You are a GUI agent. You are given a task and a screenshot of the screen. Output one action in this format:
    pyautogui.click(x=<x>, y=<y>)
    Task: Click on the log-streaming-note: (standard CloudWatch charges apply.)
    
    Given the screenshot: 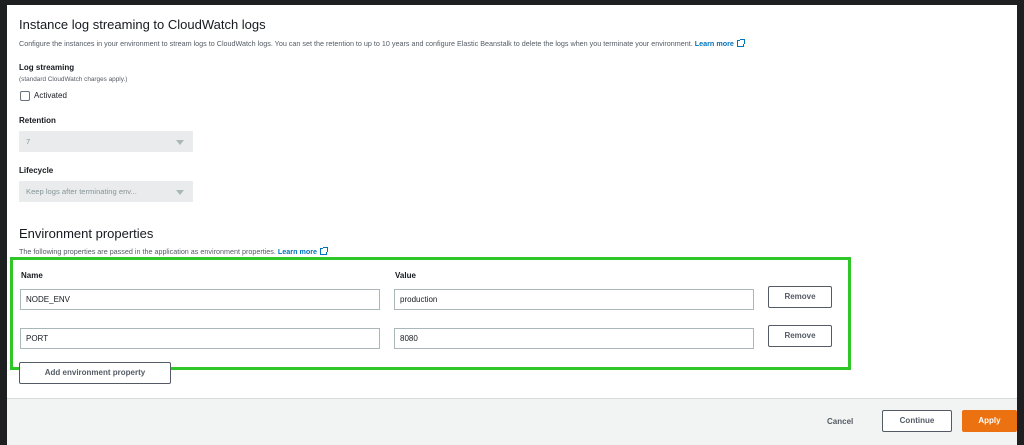 What is the action you would take?
    pyautogui.click(x=73, y=79)
    